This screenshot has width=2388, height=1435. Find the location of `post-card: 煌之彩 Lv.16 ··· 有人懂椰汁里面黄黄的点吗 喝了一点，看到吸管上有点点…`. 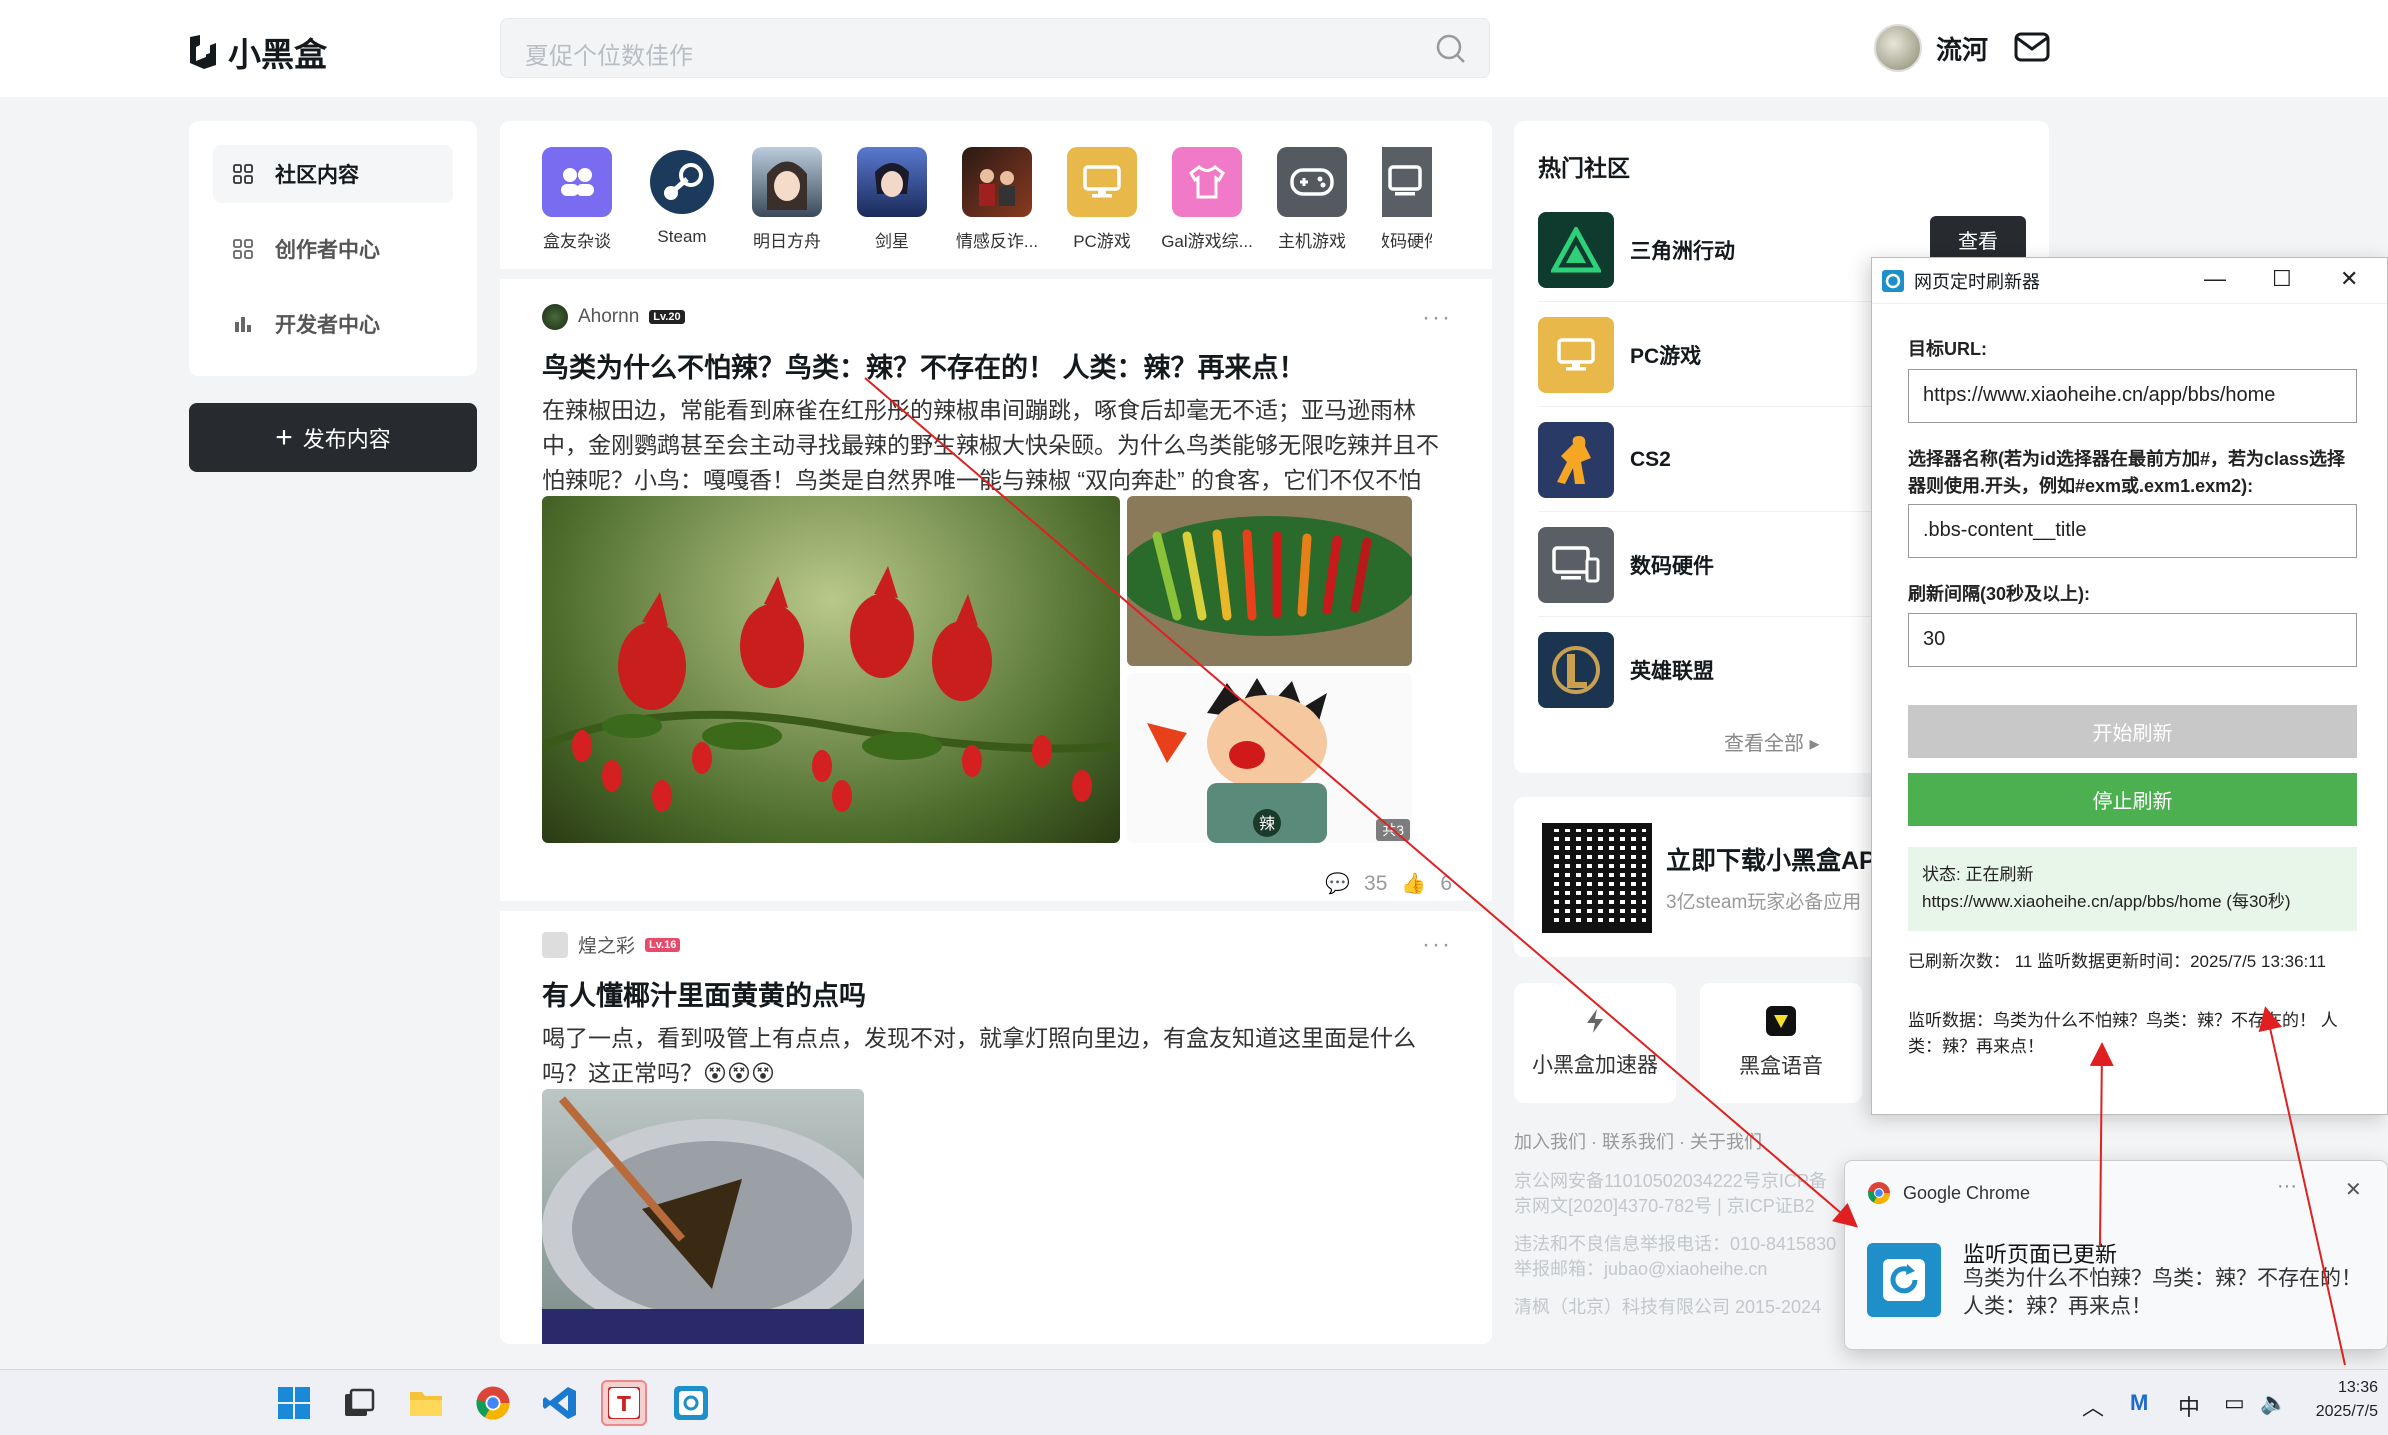

post-card: 煌之彩 Lv.16 ··· 有人懂椰汁里面黄黄的点吗 喝了一点，看到吸管上有点点… is located at coordinates (997, 1137).